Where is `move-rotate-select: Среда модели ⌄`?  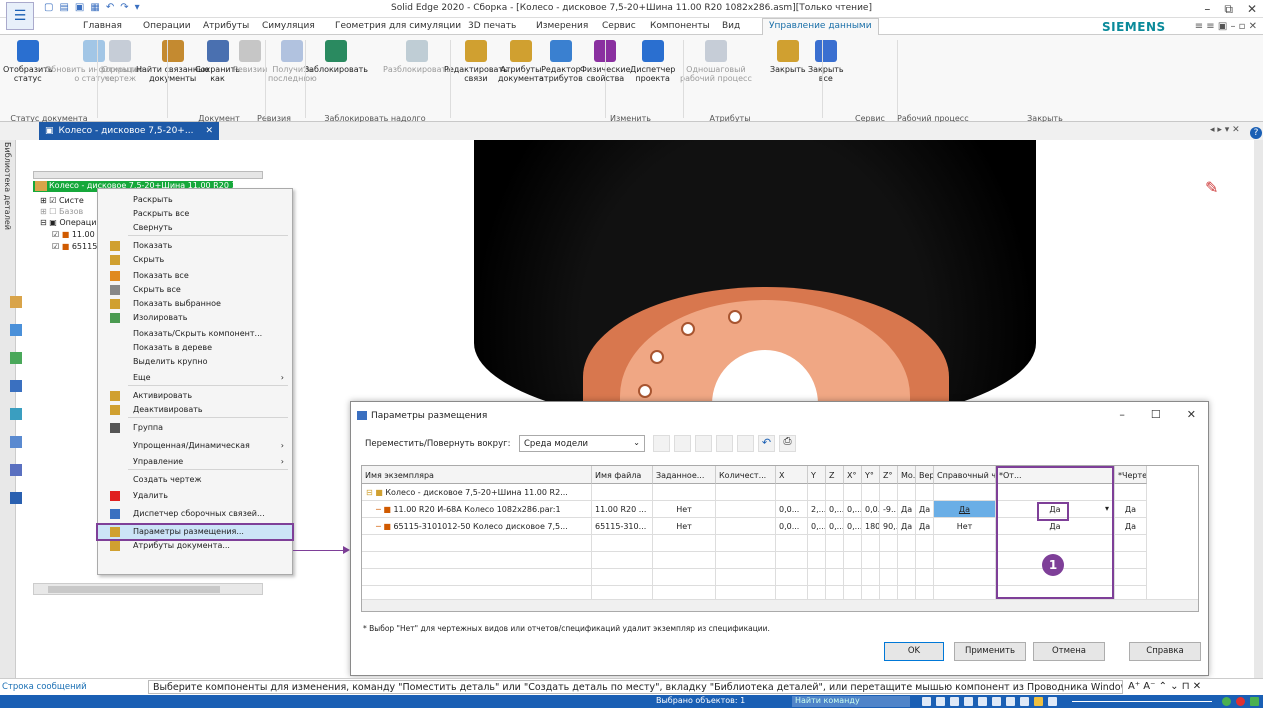
move-rotate-select: Среда модели ⌄ is located at coordinates (582, 443).